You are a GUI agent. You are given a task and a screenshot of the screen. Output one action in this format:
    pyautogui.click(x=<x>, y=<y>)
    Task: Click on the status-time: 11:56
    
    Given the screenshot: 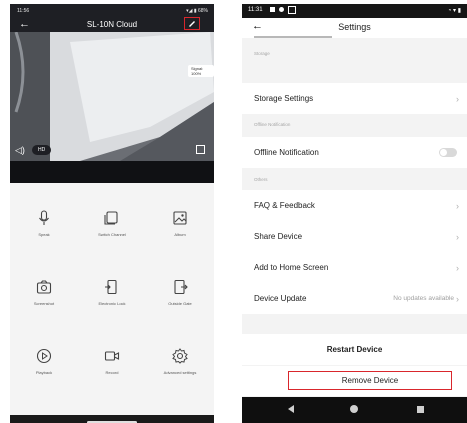 What is the action you would take?
    pyautogui.click(x=23, y=11)
    